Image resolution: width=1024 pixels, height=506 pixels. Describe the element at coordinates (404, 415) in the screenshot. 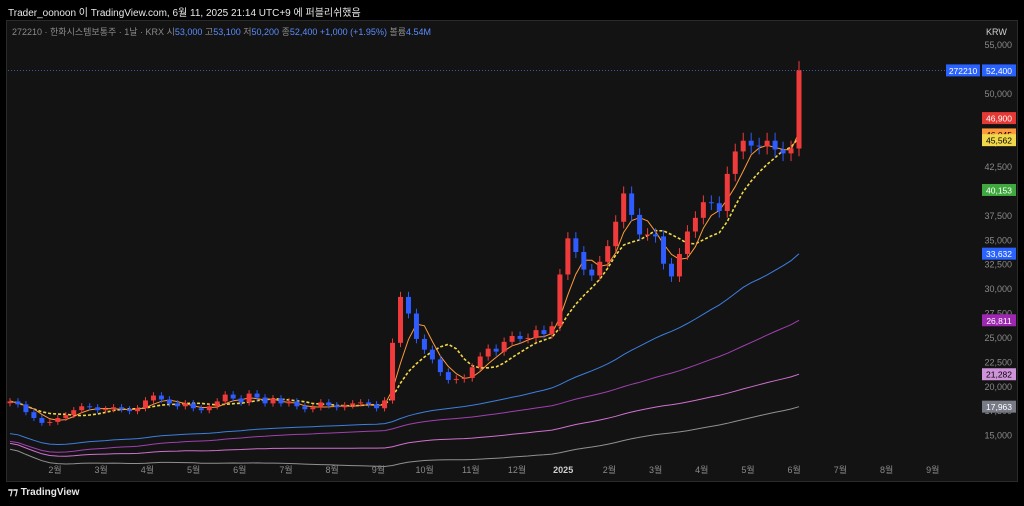

I see `ma-pink-line` at that location.